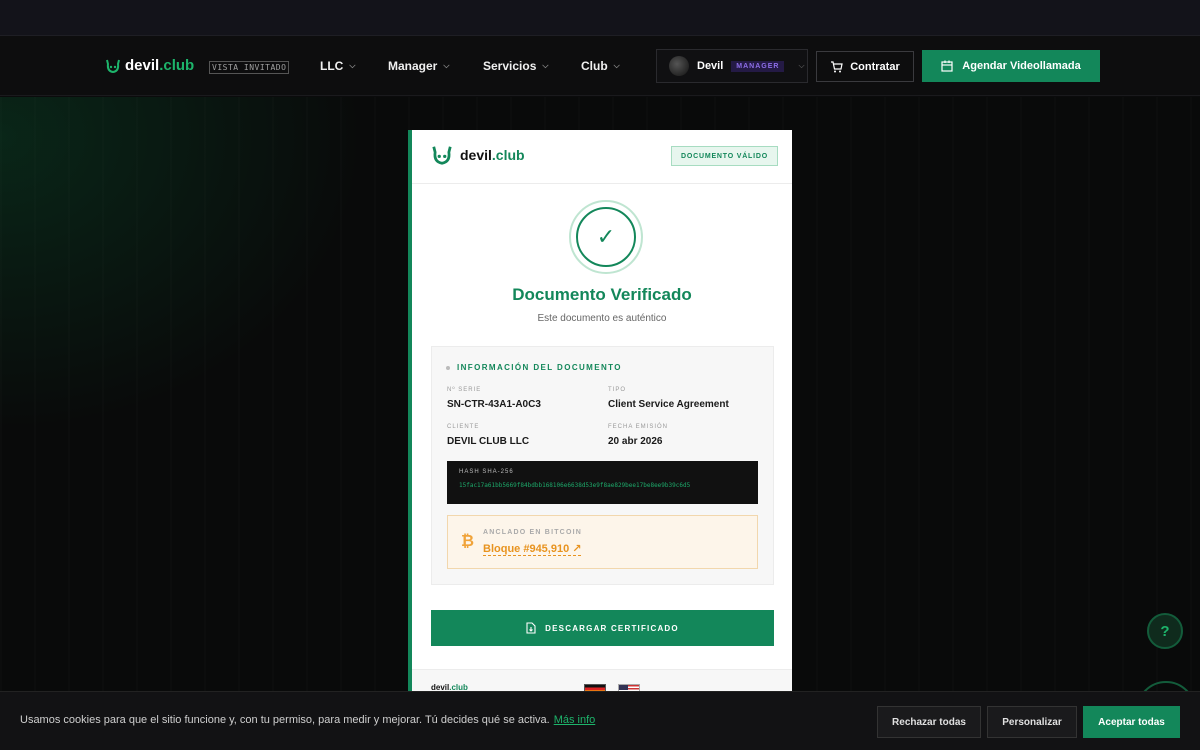 The height and width of the screenshot is (750, 1200). I want to click on card-logo-main: devil, so click(476, 155).